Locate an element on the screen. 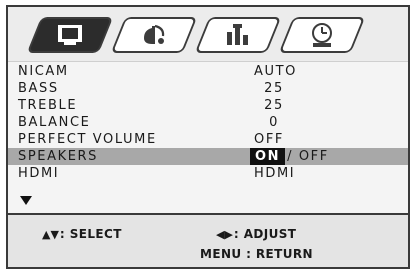 The height and width of the screenshot is (276, 418). hint-select: ▲▼ : SELECT is located at coordinates (82, 234).